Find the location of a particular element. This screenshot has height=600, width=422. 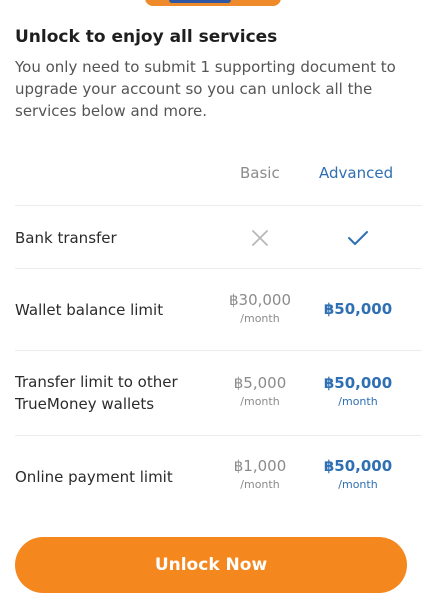

advanced-transfer-limit-unit: /month is located at coordinates (358, 401).